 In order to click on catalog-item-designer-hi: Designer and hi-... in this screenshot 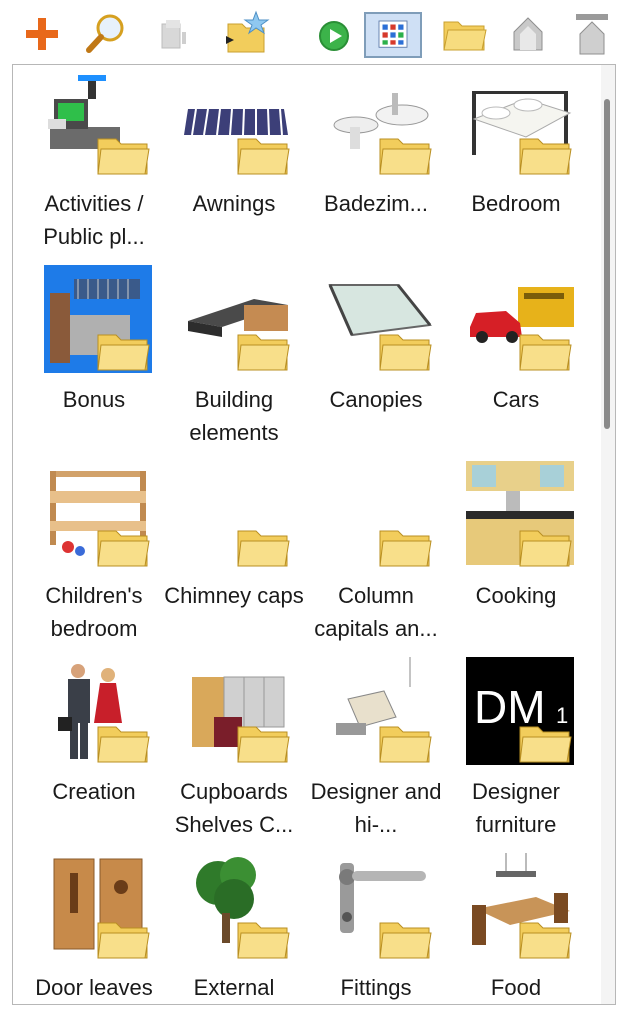, I will do `click(376, 752)`.